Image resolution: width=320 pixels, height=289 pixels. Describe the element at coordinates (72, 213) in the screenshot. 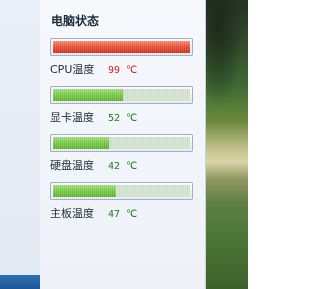

I see `row-name: 主板温度` at that location.